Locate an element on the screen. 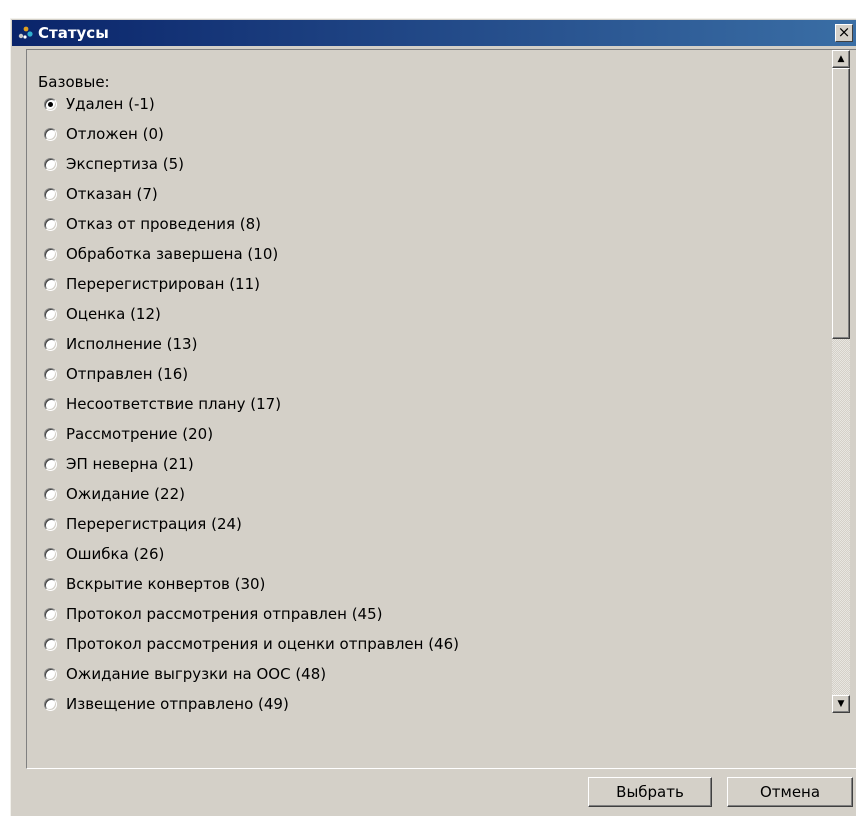 The width and height of the screenshot is (856, 816). radio-label: Отправлен (16) is located at coordinates (127, 374).